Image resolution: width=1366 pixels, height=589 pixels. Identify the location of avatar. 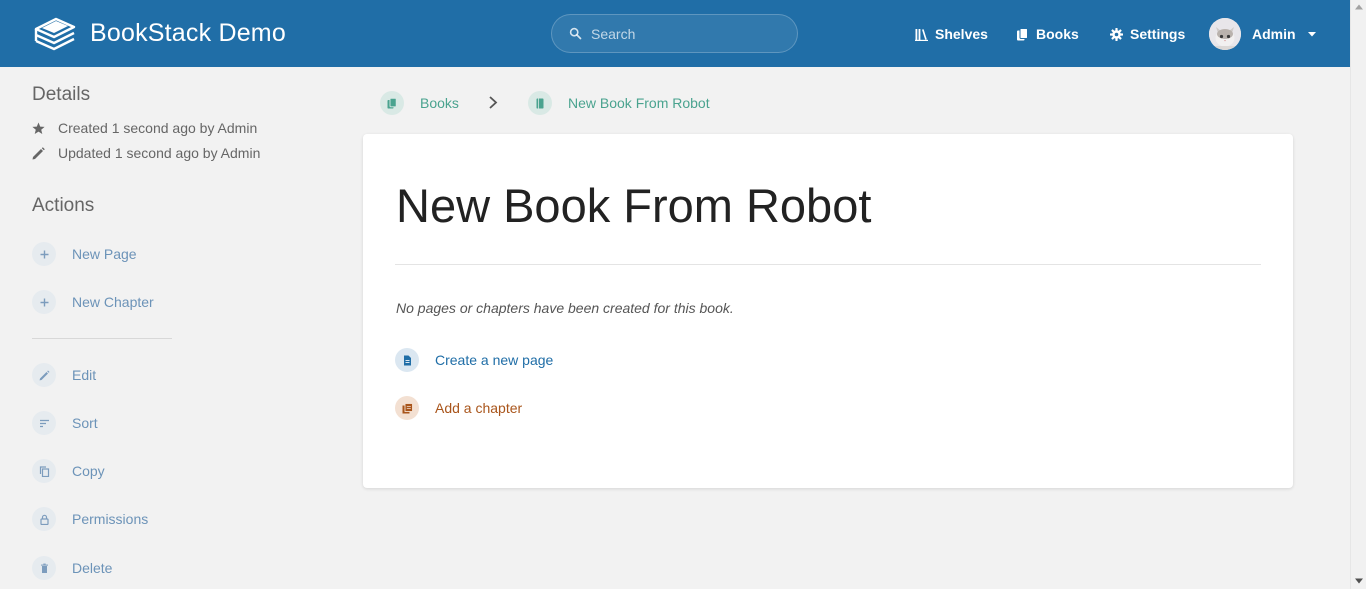
(1225, 34).